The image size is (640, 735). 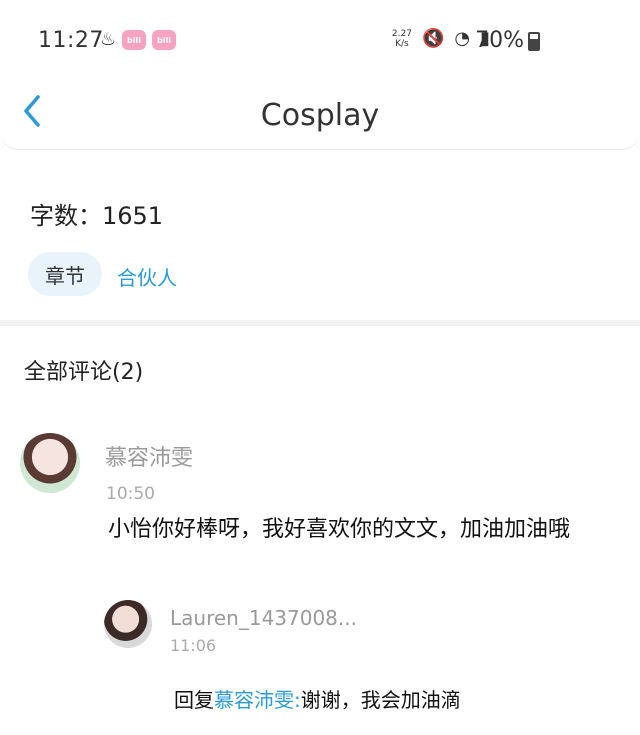 I want to click on battery-icon, so click(x=534, y=41).